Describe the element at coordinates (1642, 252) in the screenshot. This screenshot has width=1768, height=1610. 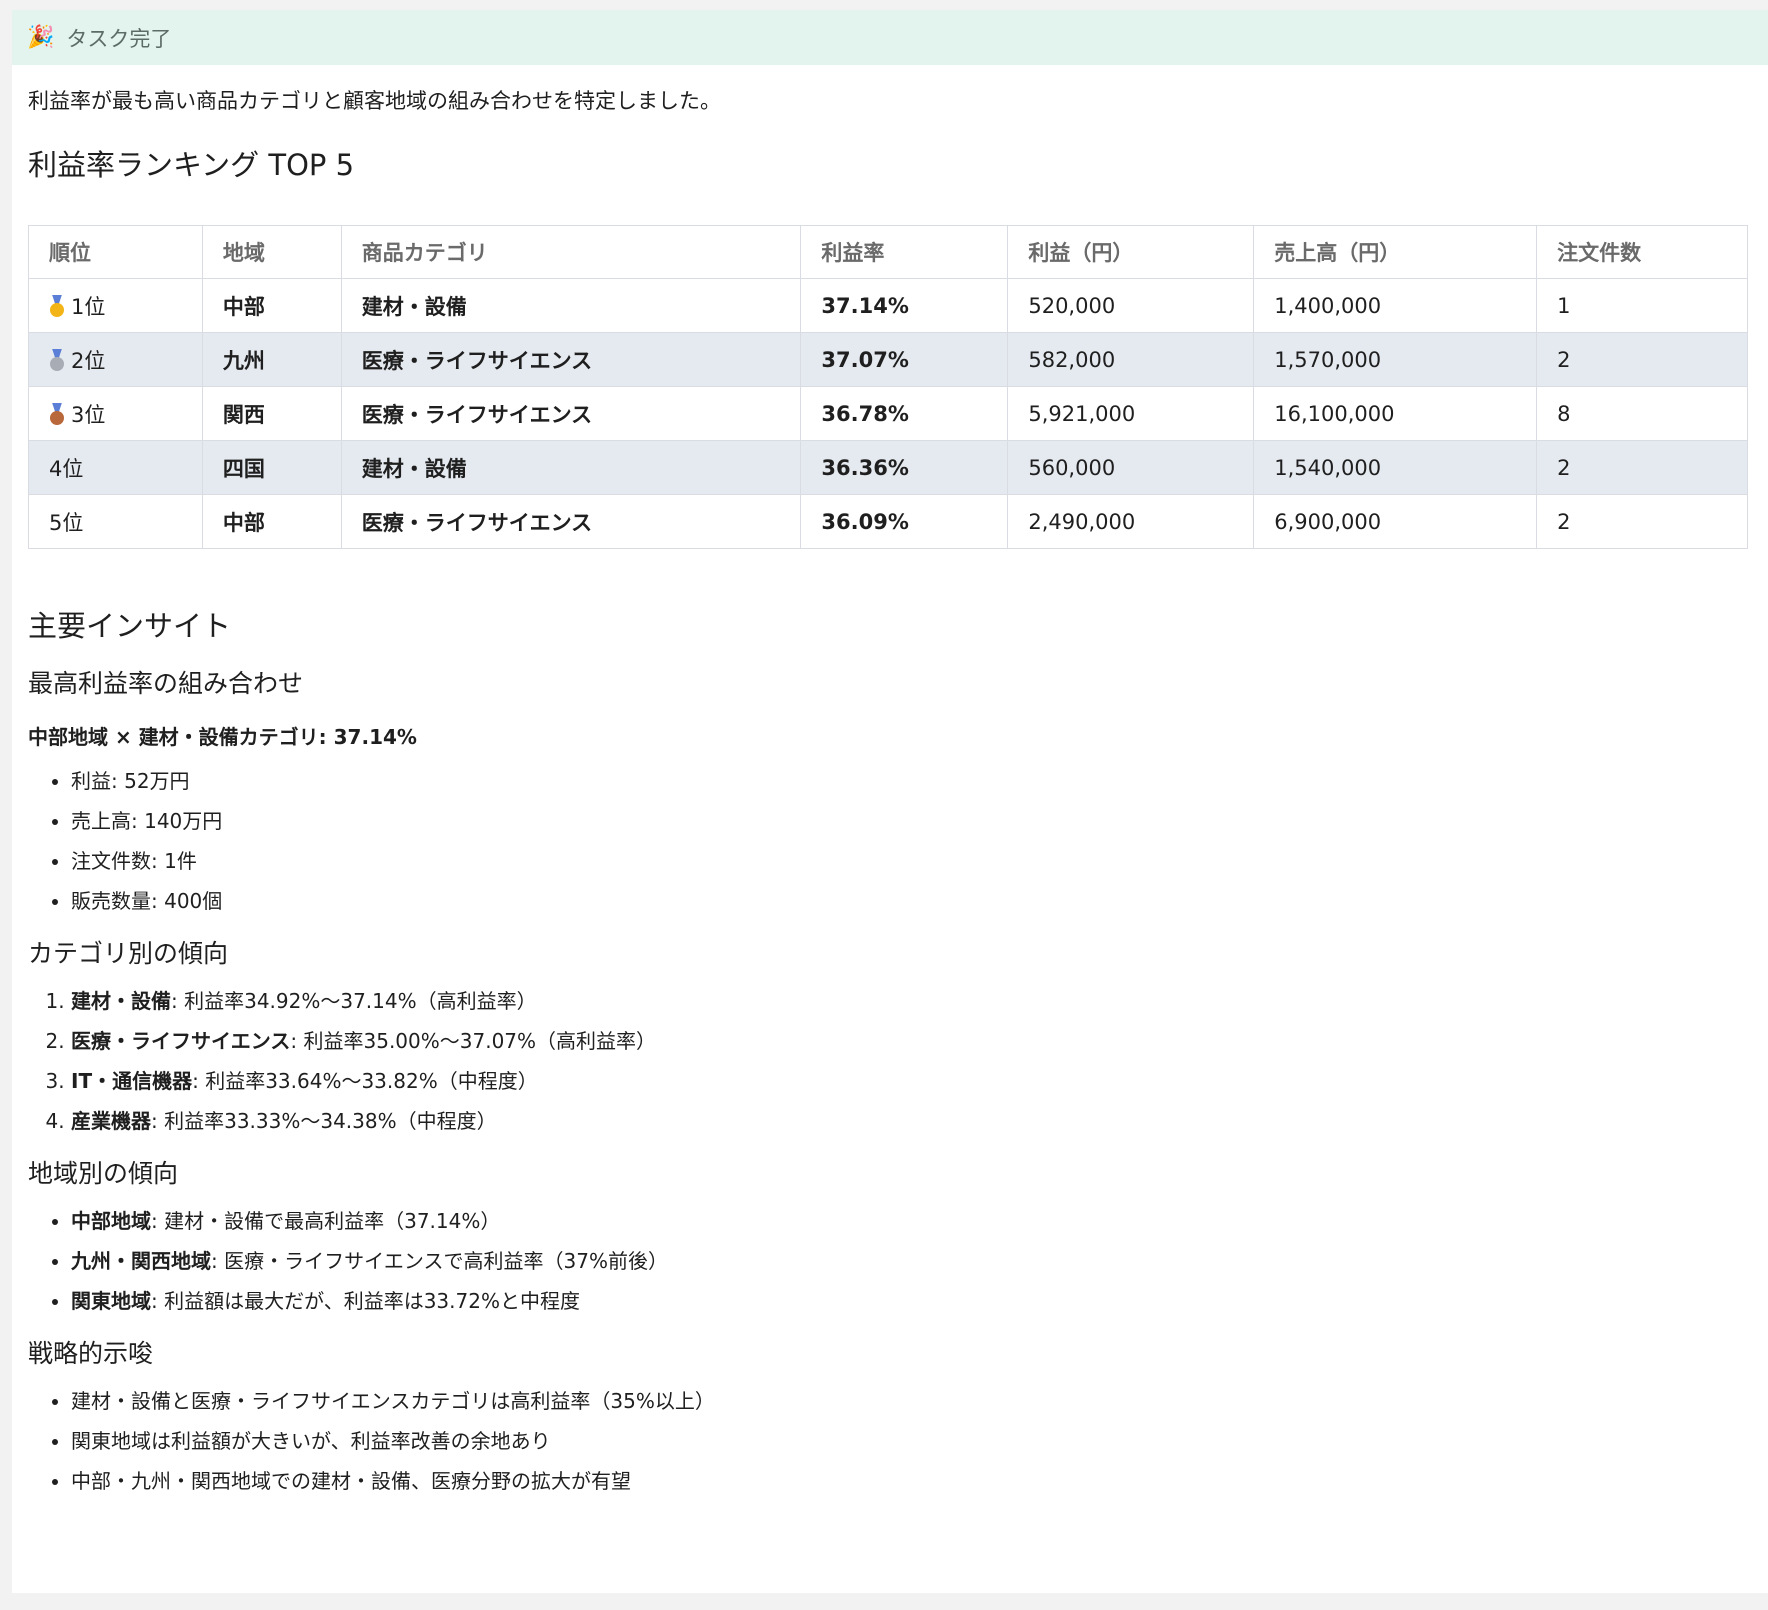
I see `col-header-orders: 注文件数` at that location.